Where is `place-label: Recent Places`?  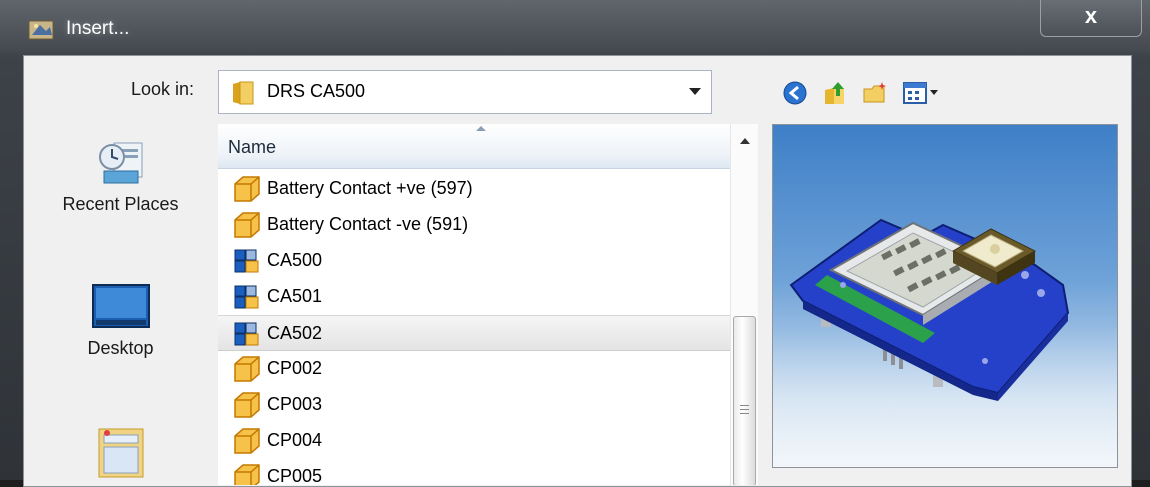
place-label: Recent Places is located at coordinates (120, 204).